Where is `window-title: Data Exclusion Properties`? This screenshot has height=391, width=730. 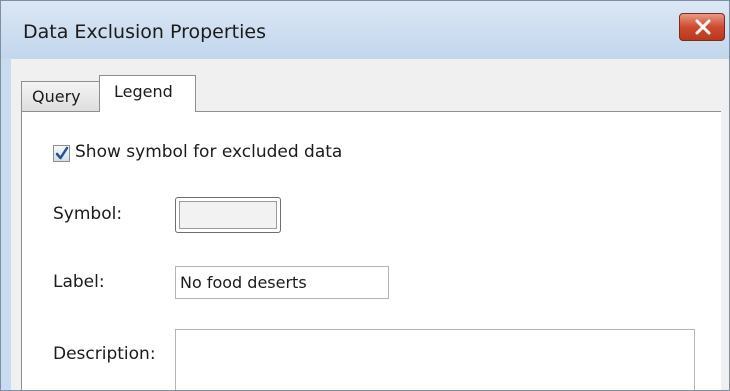 window-title: Data Exclusion Properties is located at coordinates (144, 32).